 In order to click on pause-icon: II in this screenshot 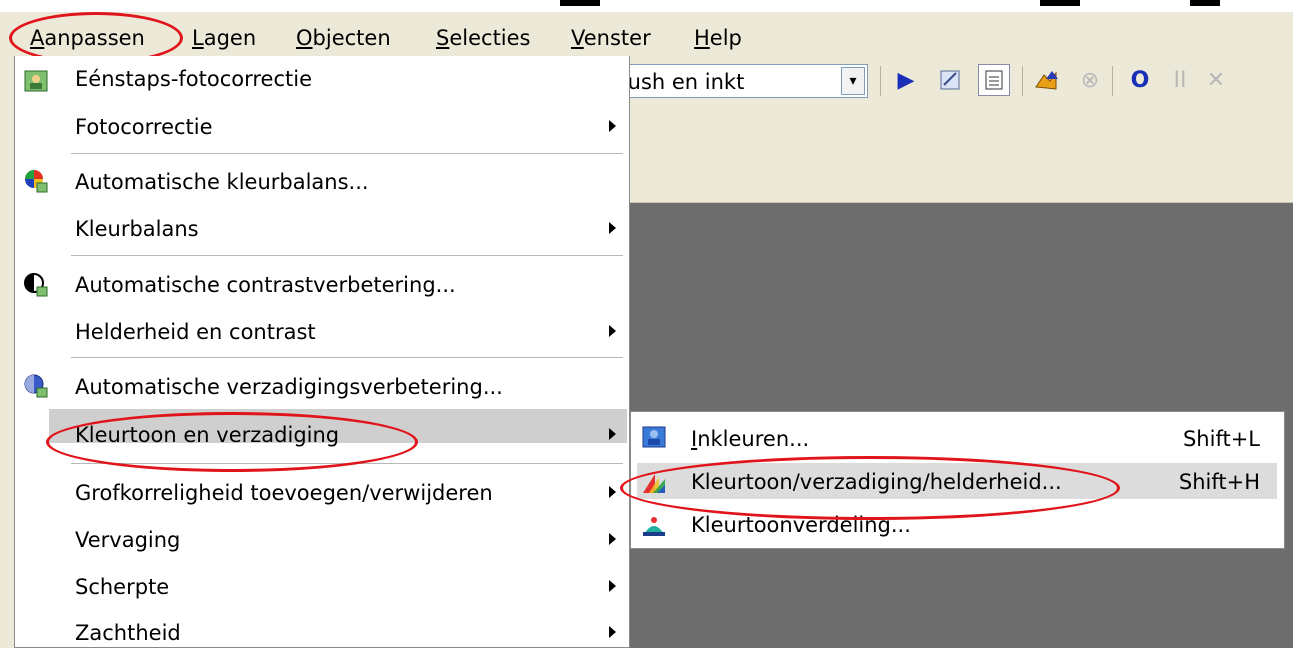, I will do `click(1180, 80)`.